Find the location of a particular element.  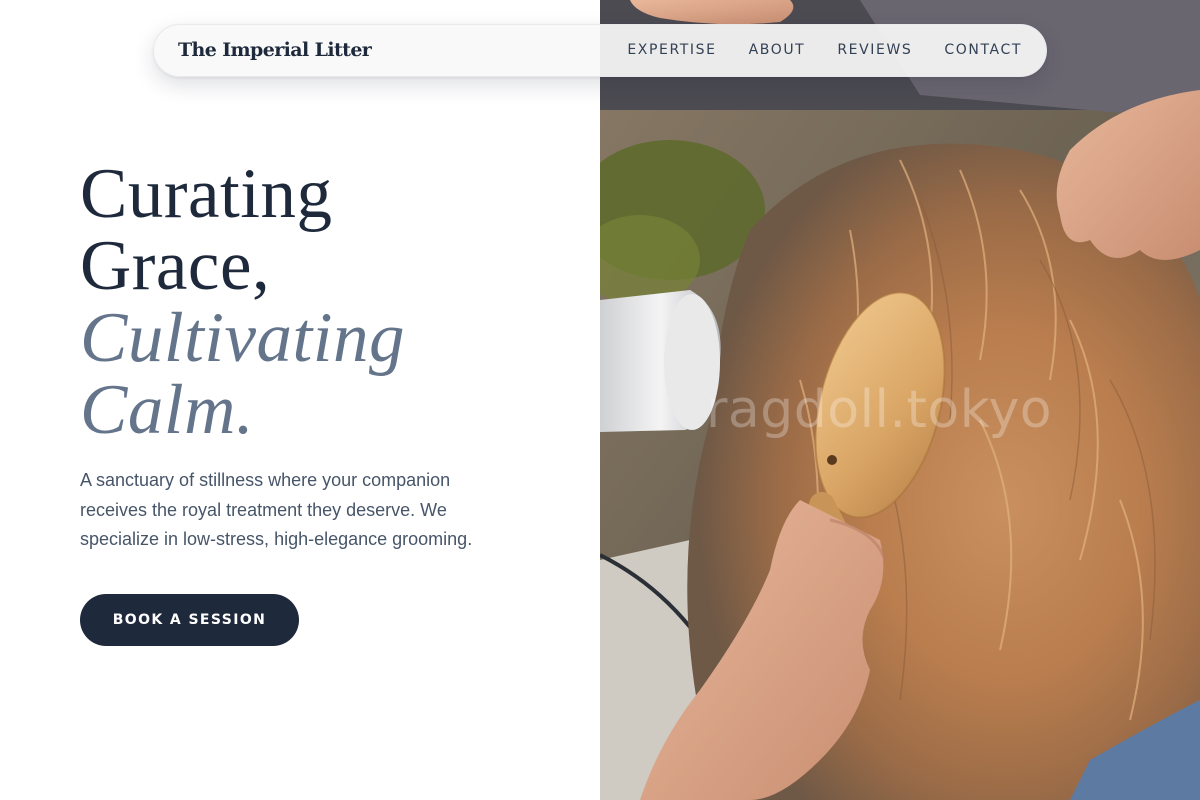

nav-link-expertise: EXPERTISE is located at coordinates (671, 50).